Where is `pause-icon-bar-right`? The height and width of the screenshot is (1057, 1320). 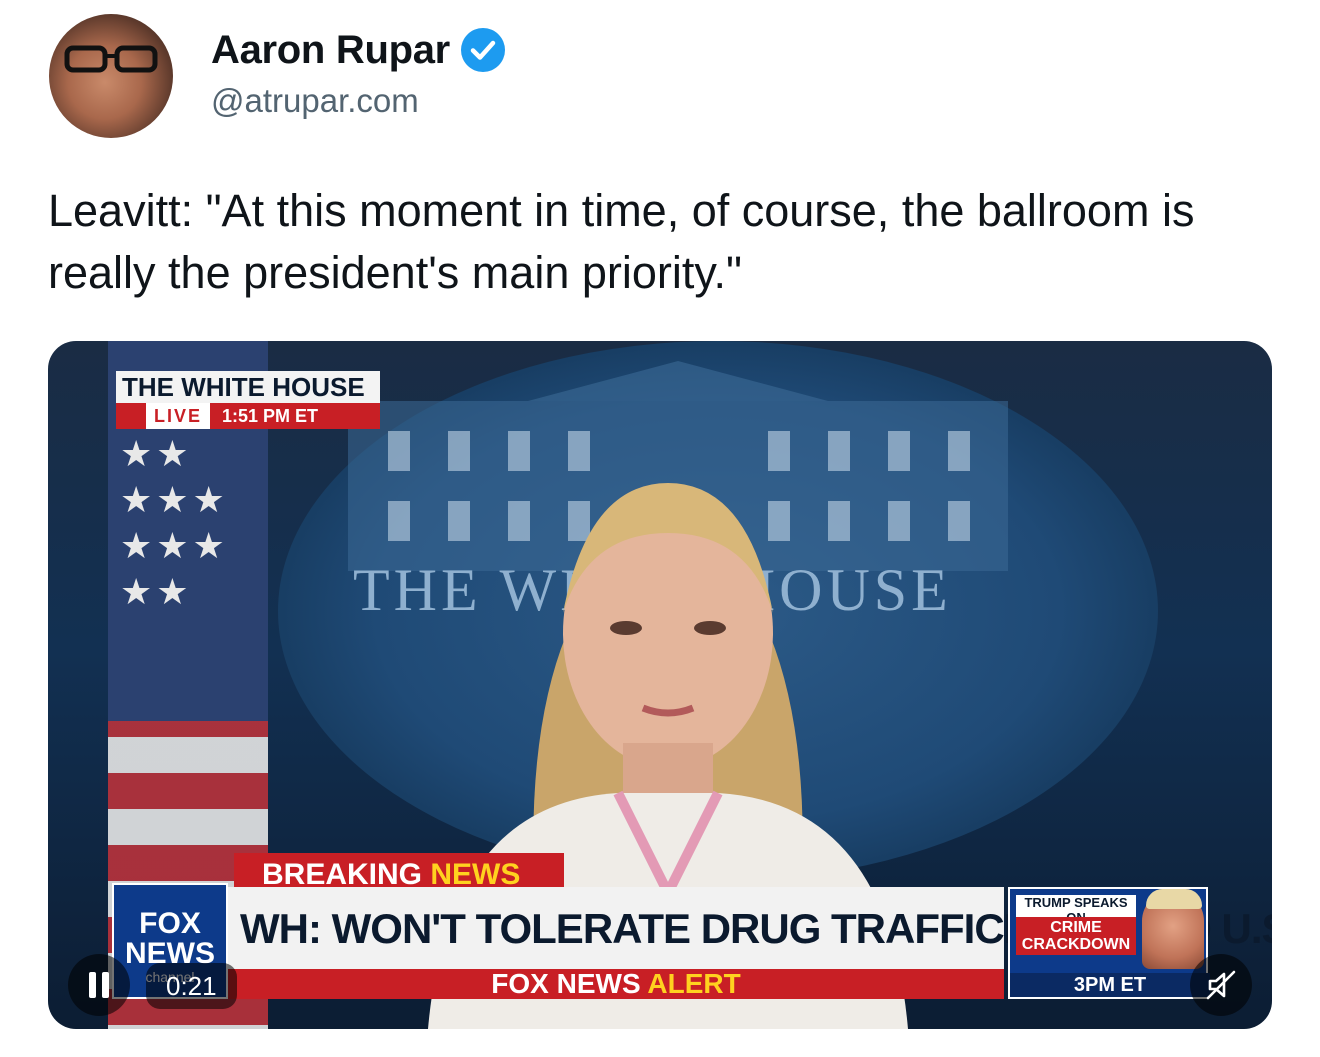 pause-icon-bar-right is located at coordinates (105, 985).